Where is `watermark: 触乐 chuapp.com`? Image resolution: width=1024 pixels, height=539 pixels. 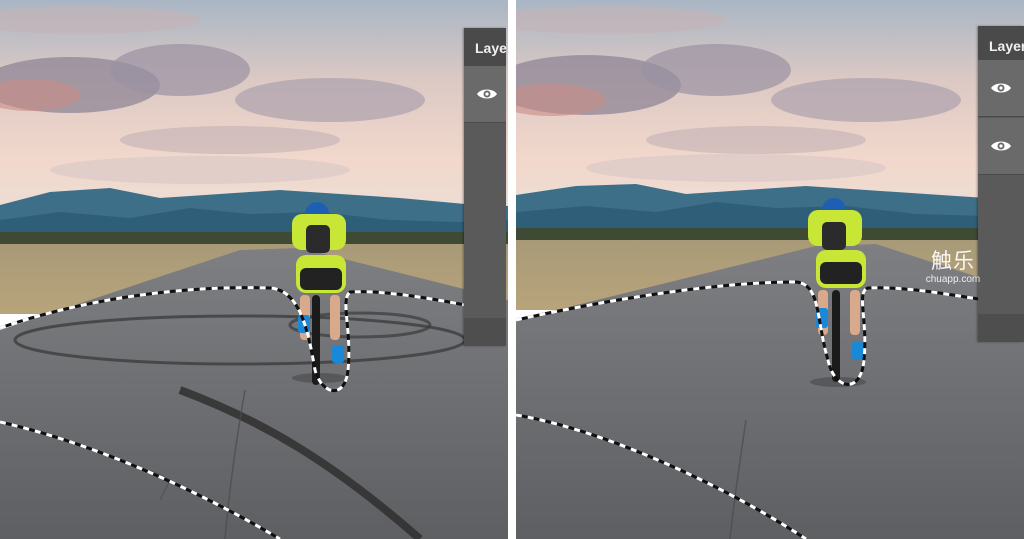
watermark: 触乐 chuapp.com is located at coordinates (953, 272).